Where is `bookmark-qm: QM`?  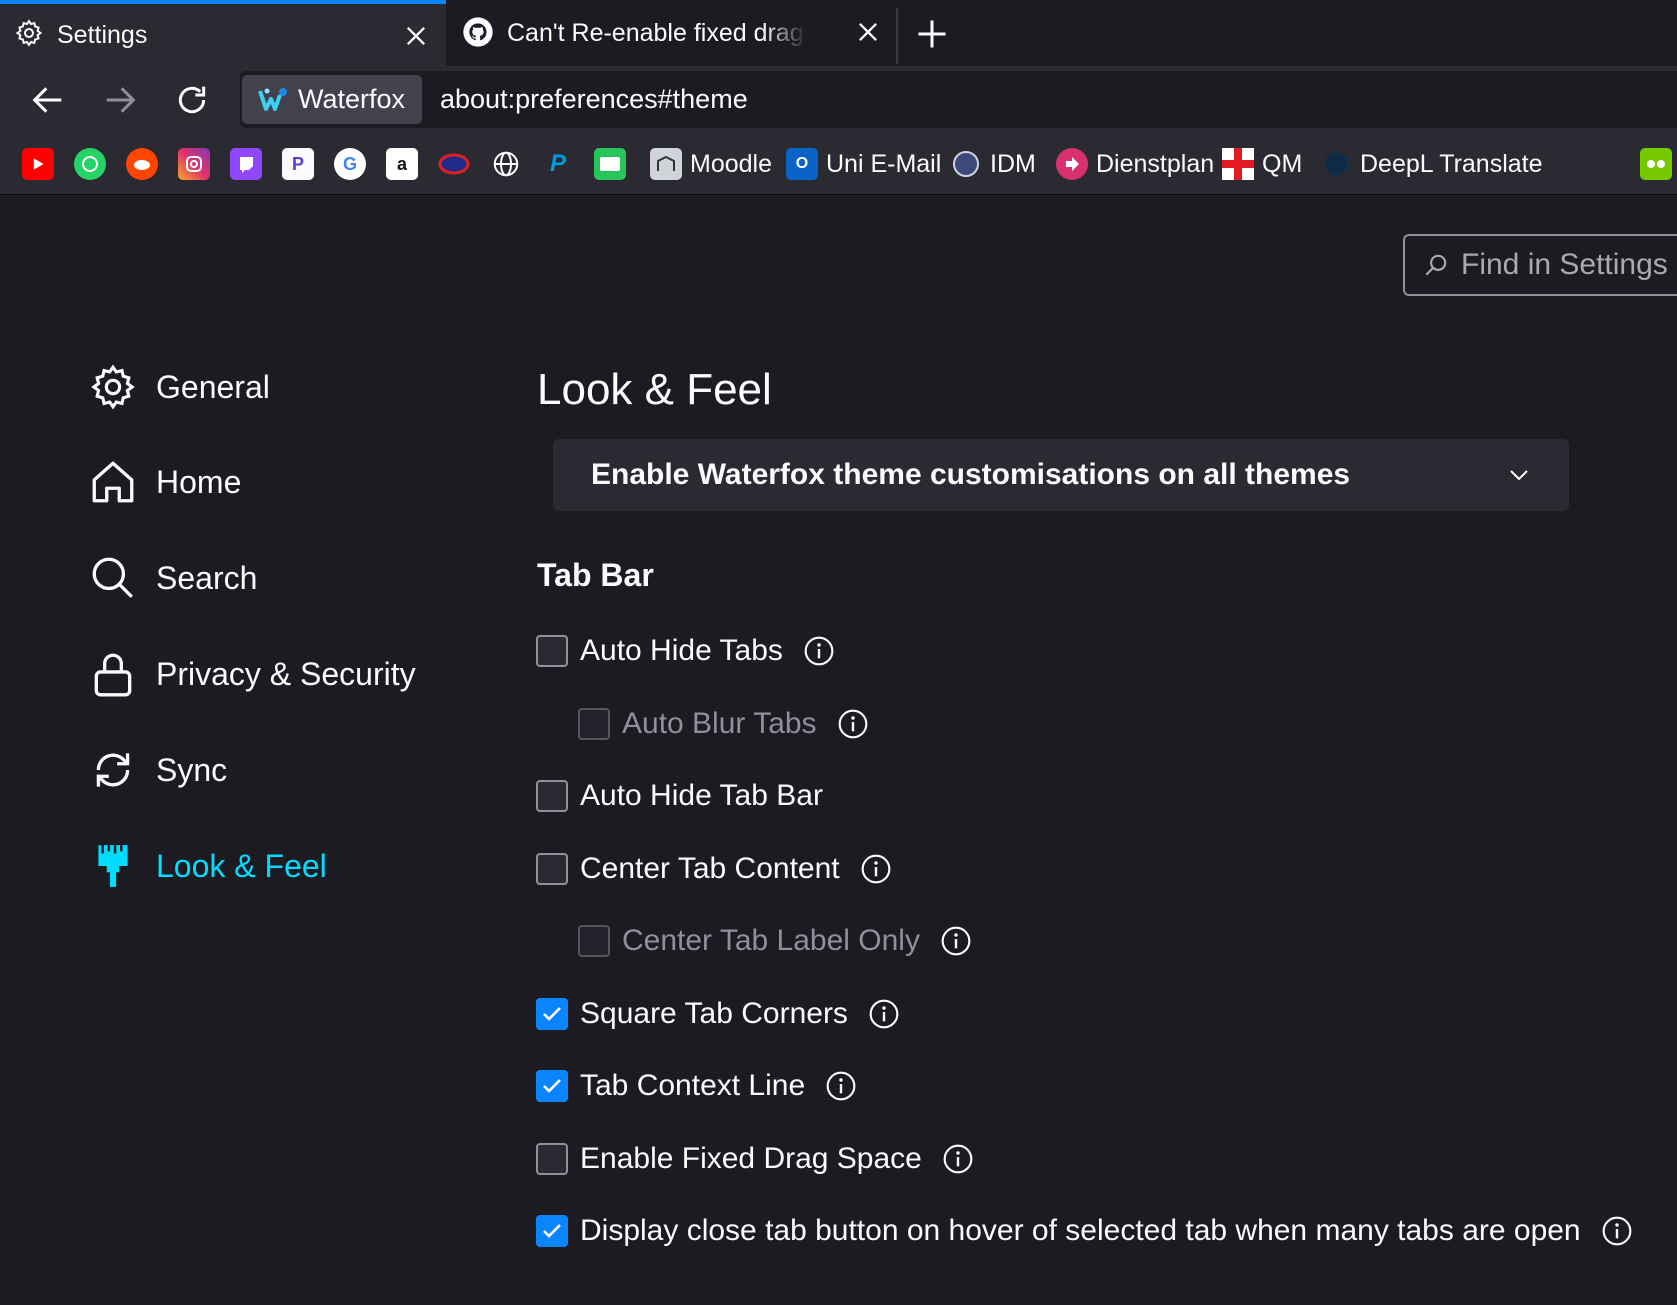 bookmark-qm: QM is located at coordinates (1262, 164).